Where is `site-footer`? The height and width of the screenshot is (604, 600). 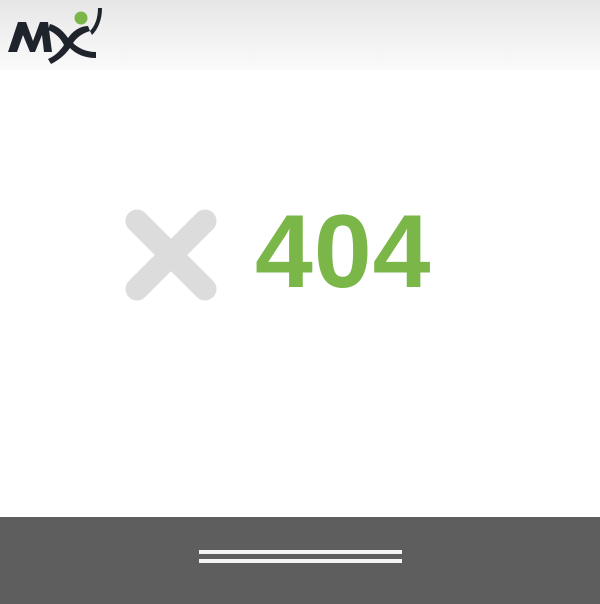 site-footer is located at coordinates (300, 560).